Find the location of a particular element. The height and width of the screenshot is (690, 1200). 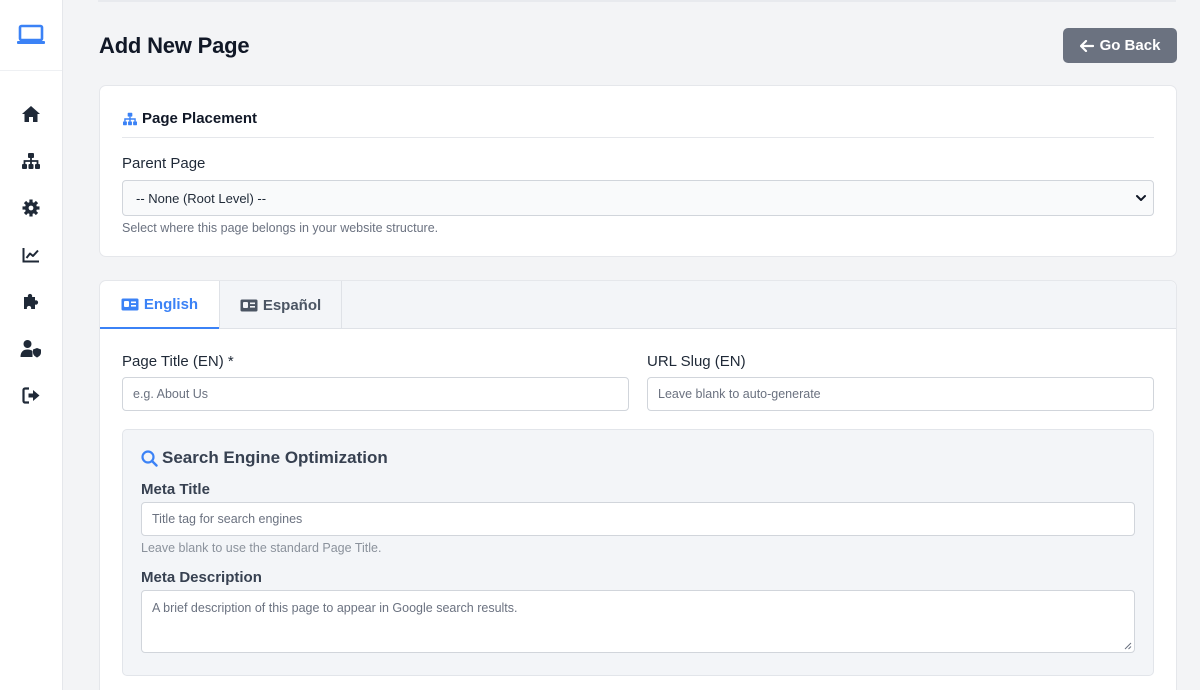

page-placement-heading: Page Placement is located at coordinates (638, 124).